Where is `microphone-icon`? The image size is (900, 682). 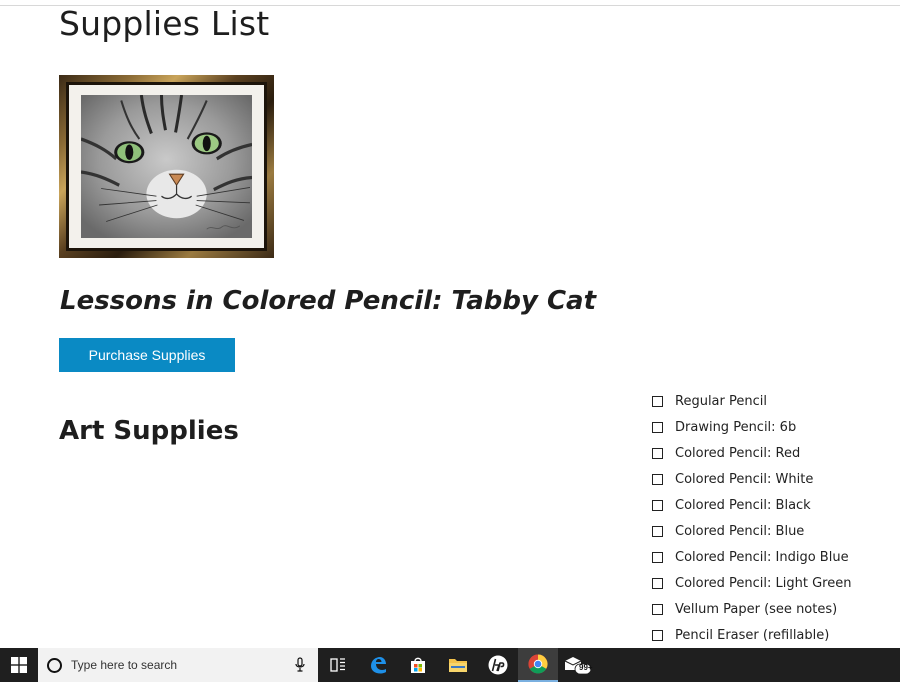 microphone-icon is located at coordinates (300, 665).